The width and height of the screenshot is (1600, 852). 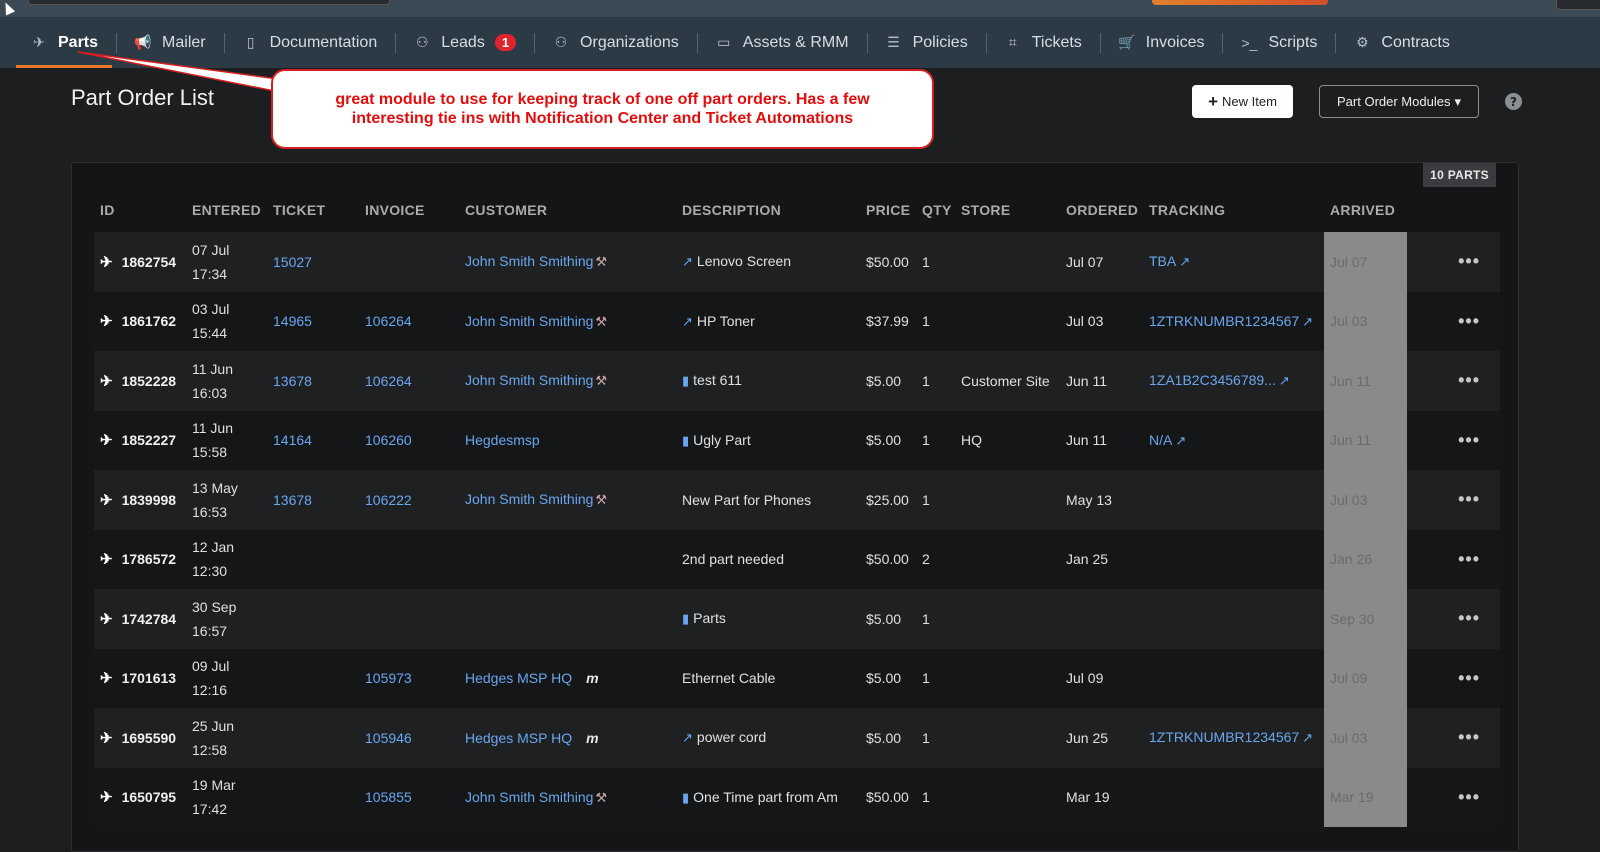 What do you see at coordinates (1365, 210) in the screenshot?
I see `col-arrived: ARRIVED` at bounding box center [1365, 210].